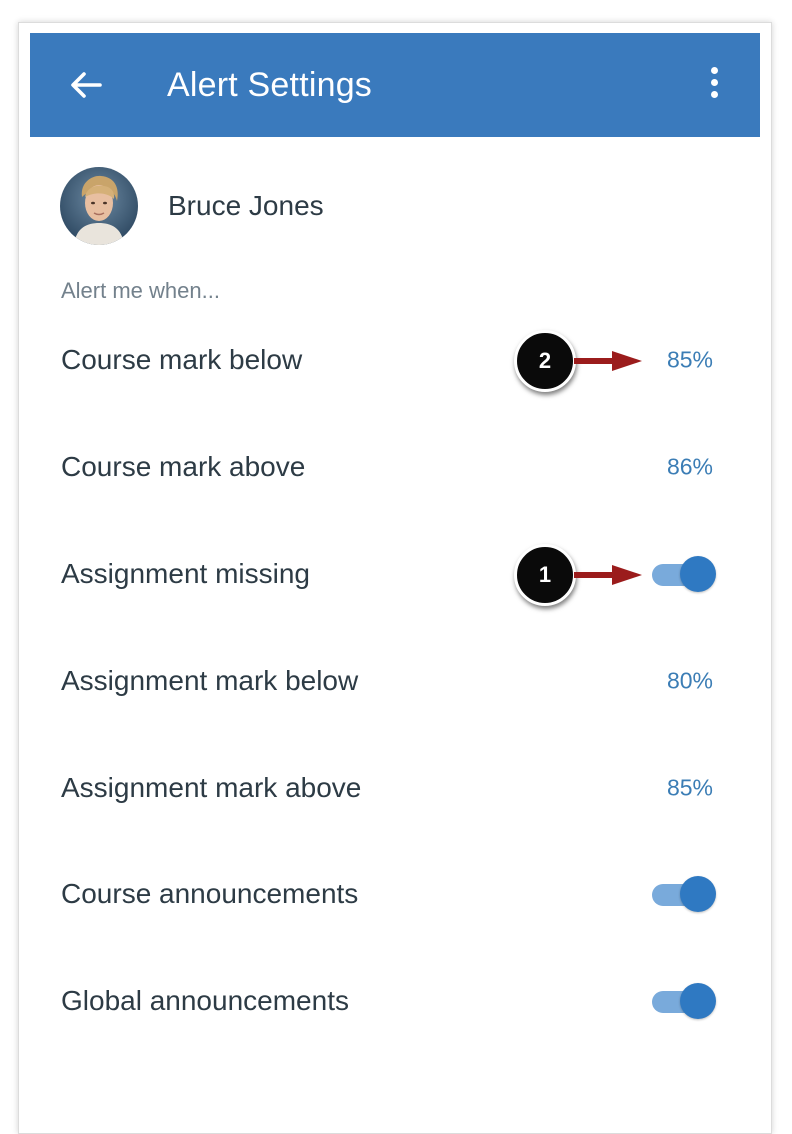  I want to click on callout-1: 1, so click(579, 575).